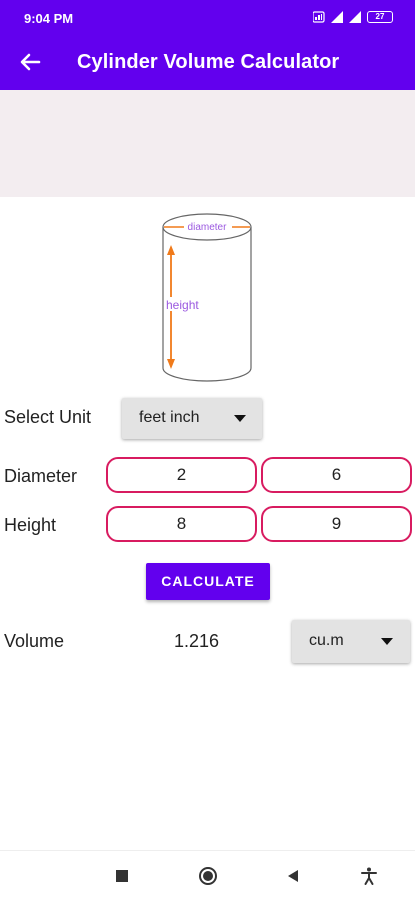 This screenshot has width=415, height=900. What do you see at coordinates (293, 876) in the screenshot?
I see `back-triangle-icon` at bounding box center [293, 876].